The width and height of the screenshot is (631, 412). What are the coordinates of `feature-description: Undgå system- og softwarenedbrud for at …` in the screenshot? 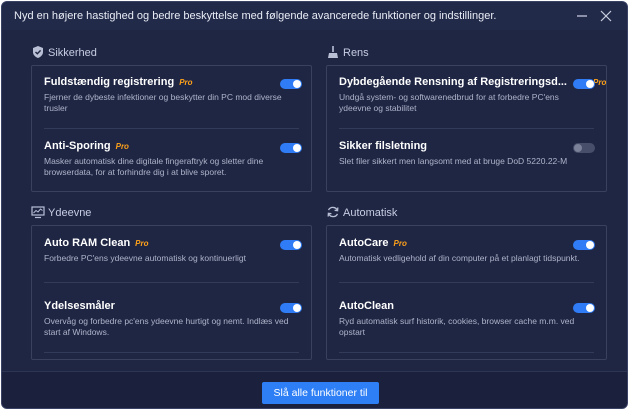 It's located at (449, 102).